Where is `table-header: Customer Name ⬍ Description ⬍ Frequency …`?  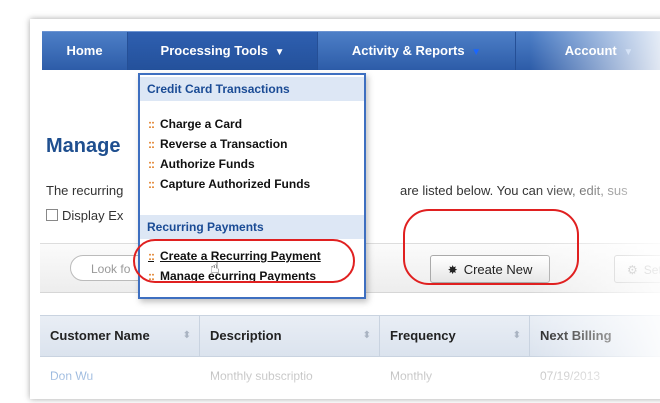
table-header: Customer Name ⬍ Description ⬍ Frequency … is located at coordinates (350, 336).